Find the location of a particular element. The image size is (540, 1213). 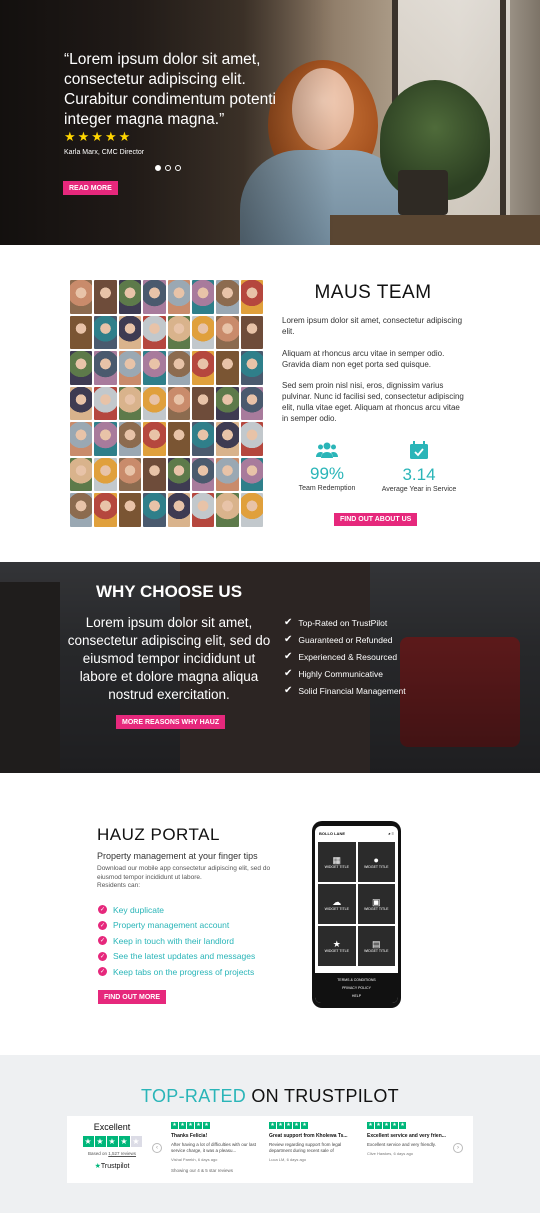

app-widget-tile: ☁ WIDGET TITLE is located at coordinates (337, 904).